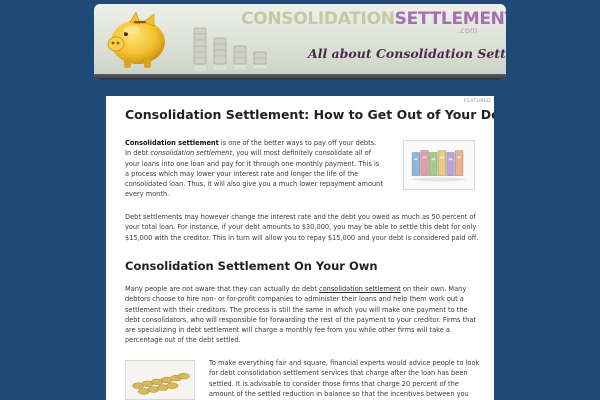 This screenshot has width=600, height=400. I want to click on bold-term: Consolidation settlement, so click(172, 143).